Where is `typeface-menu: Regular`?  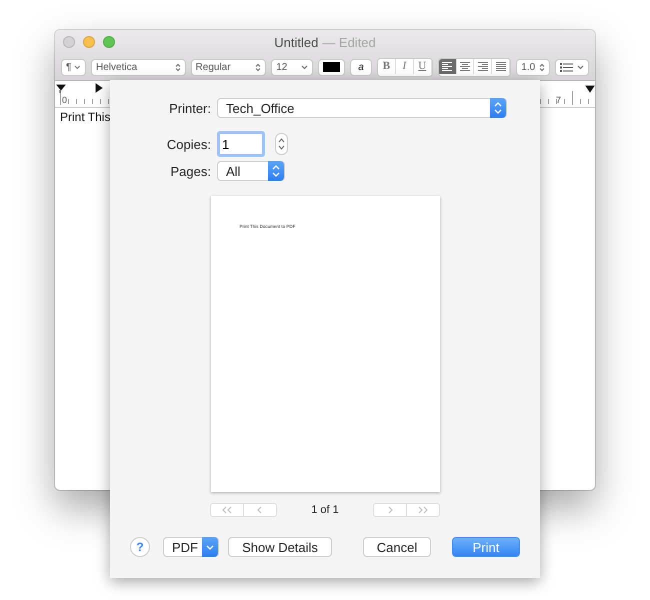 typeface-menu: Regular is located at coordinates (228, 67).